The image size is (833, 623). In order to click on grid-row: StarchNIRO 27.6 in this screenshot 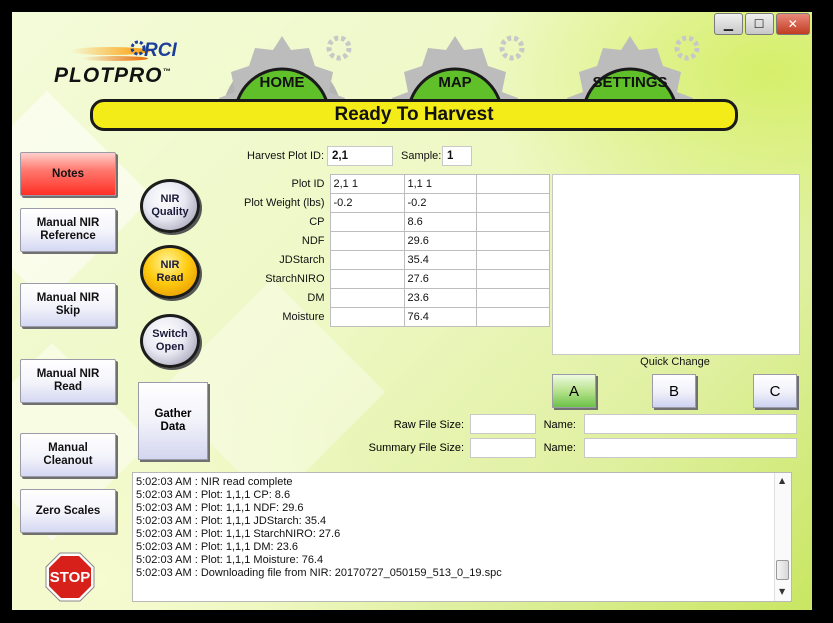, I will do `click(393, 279)`.